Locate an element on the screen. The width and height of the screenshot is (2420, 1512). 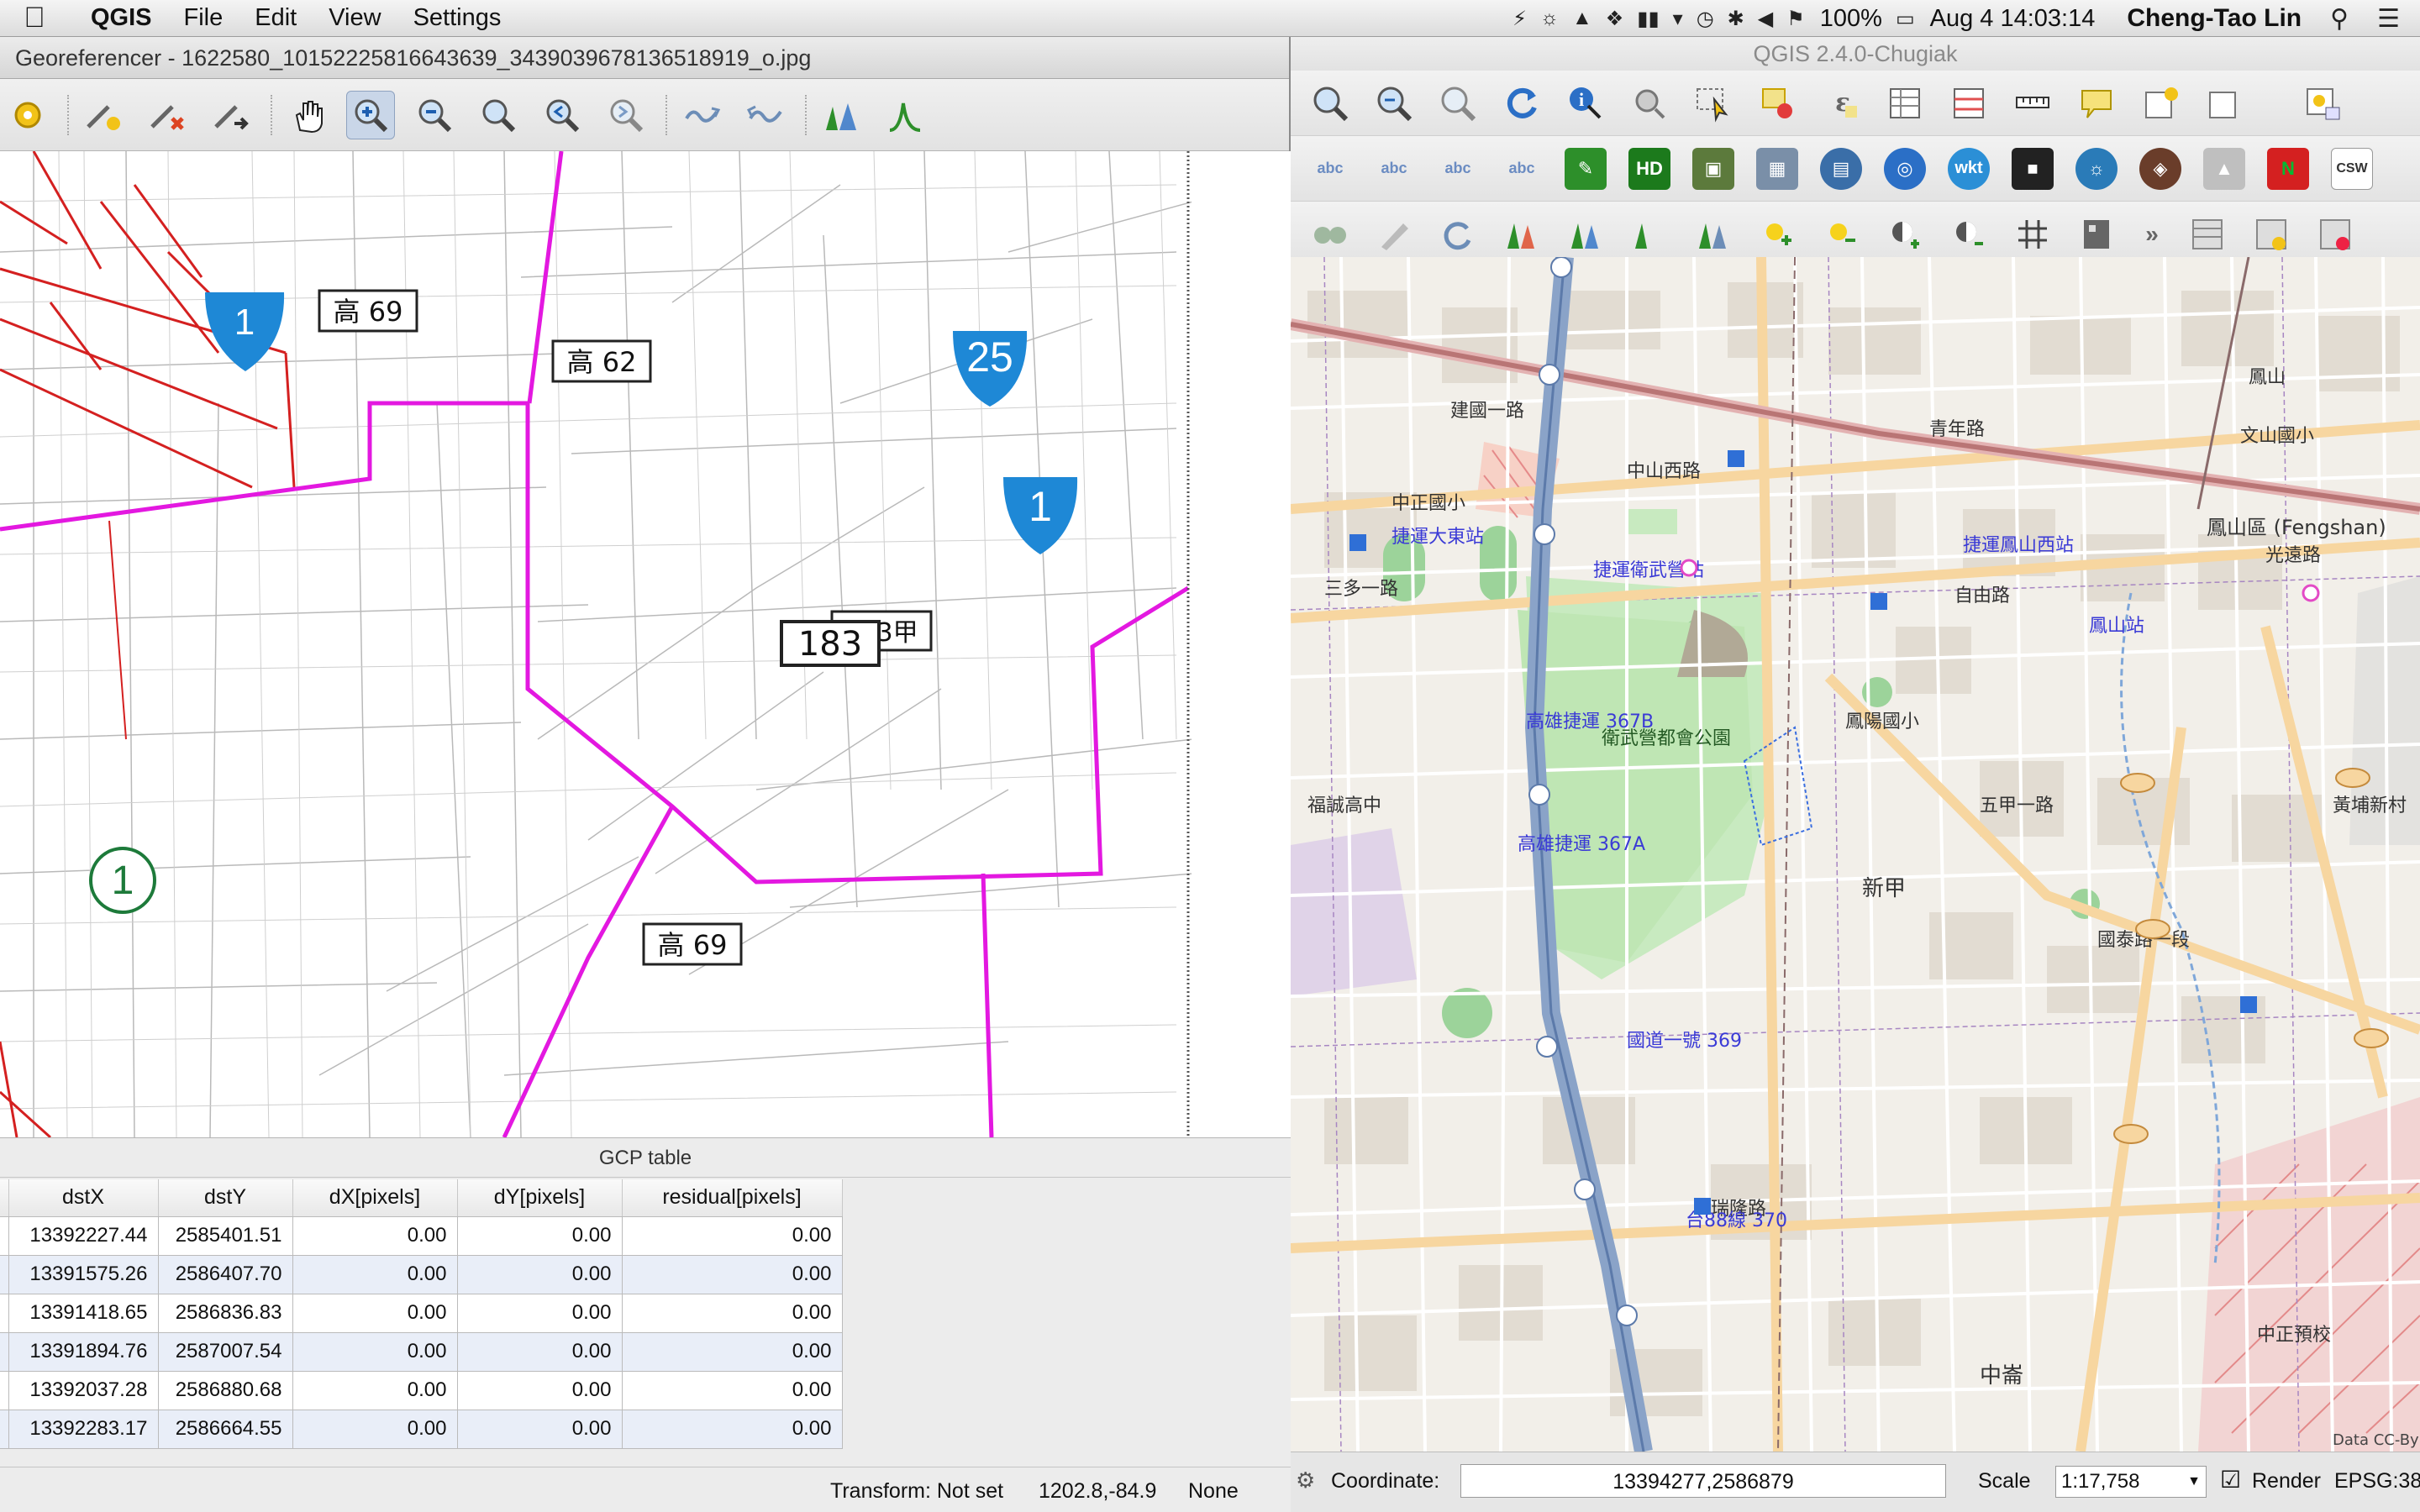
app-menu: QGIS is located at coordinates (121, 18).